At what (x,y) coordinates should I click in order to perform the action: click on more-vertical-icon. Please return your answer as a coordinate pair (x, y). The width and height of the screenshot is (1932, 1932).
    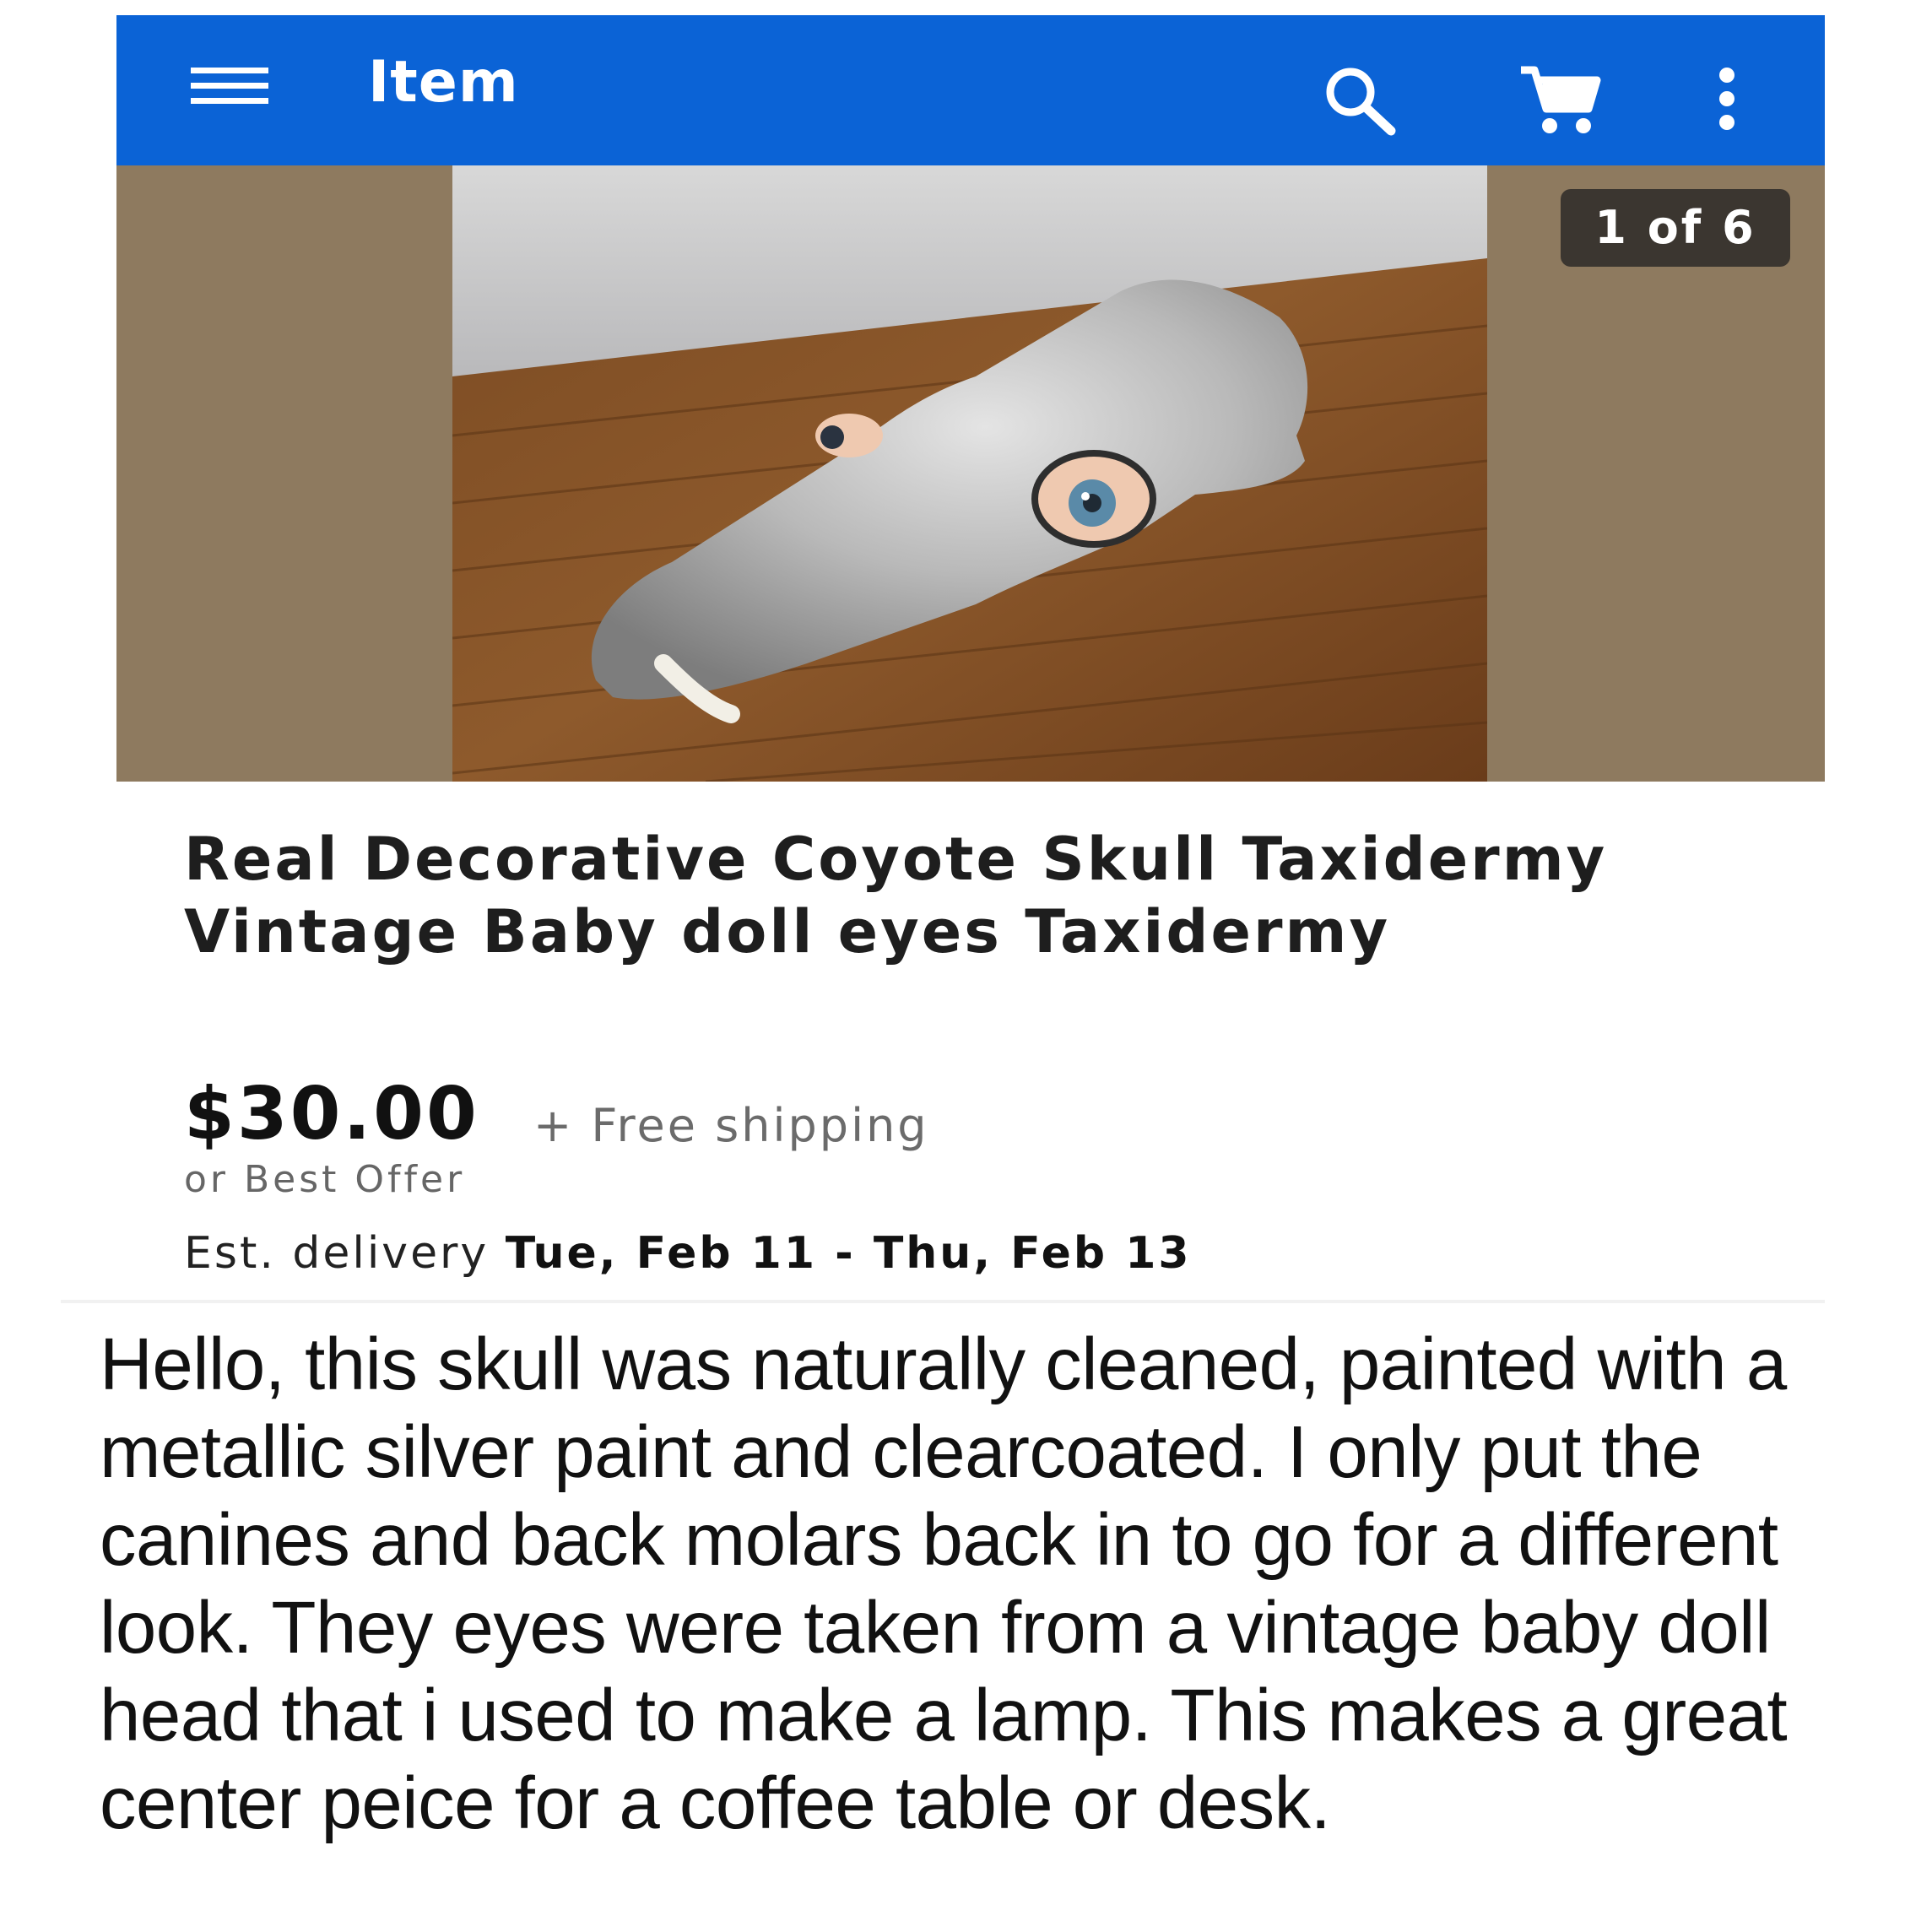
    Looking at the image, I should click on (1727, 100).